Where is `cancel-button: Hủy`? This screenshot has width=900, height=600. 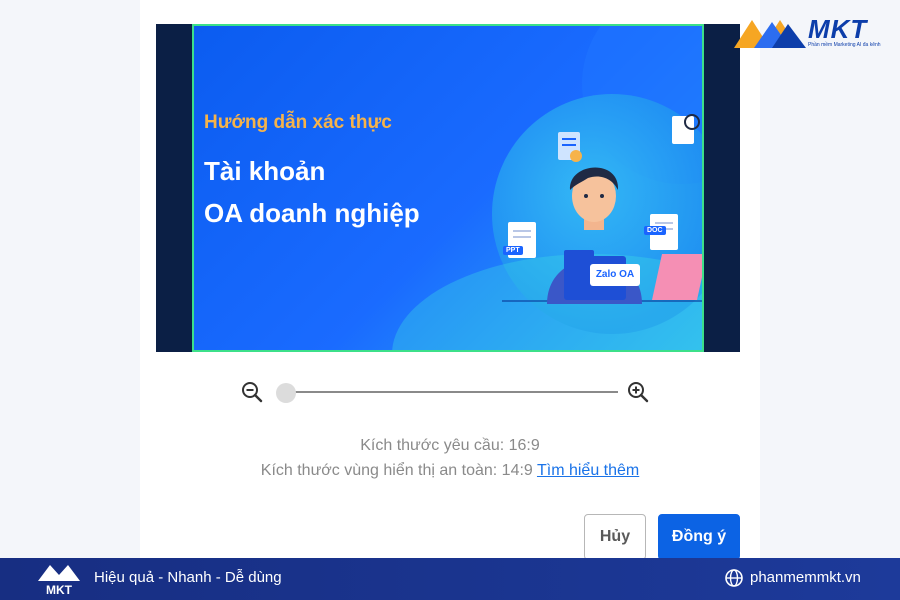 cancel-button: Hủy is located at coordinates (615, 537).